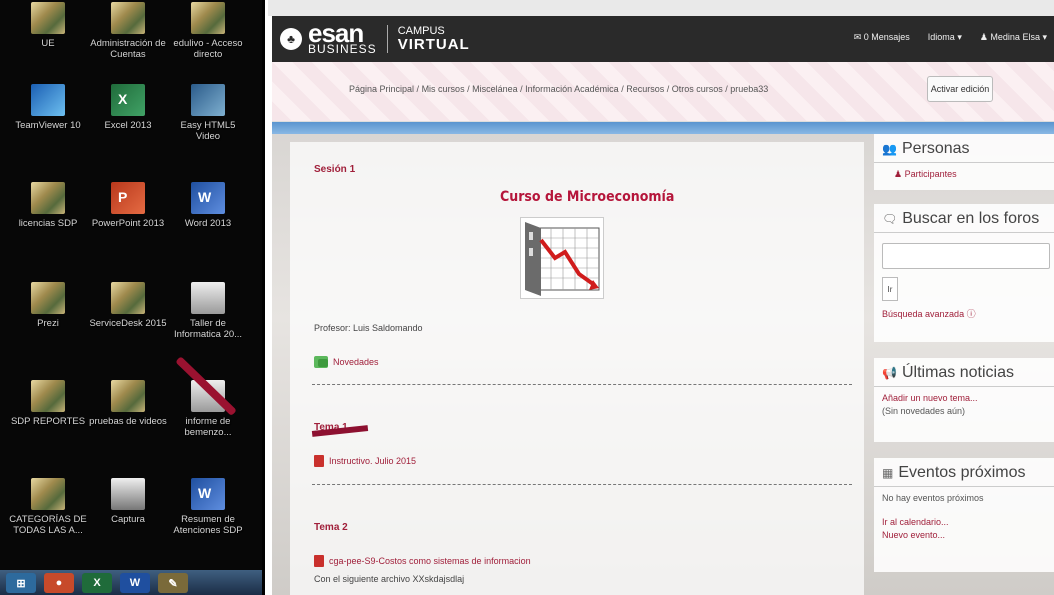 This screenshot has height=595, width=1054. Describe the element at coordinates (381, 89) in the screenshot. I see `breadcrumb-link: Página Principal` at that location.